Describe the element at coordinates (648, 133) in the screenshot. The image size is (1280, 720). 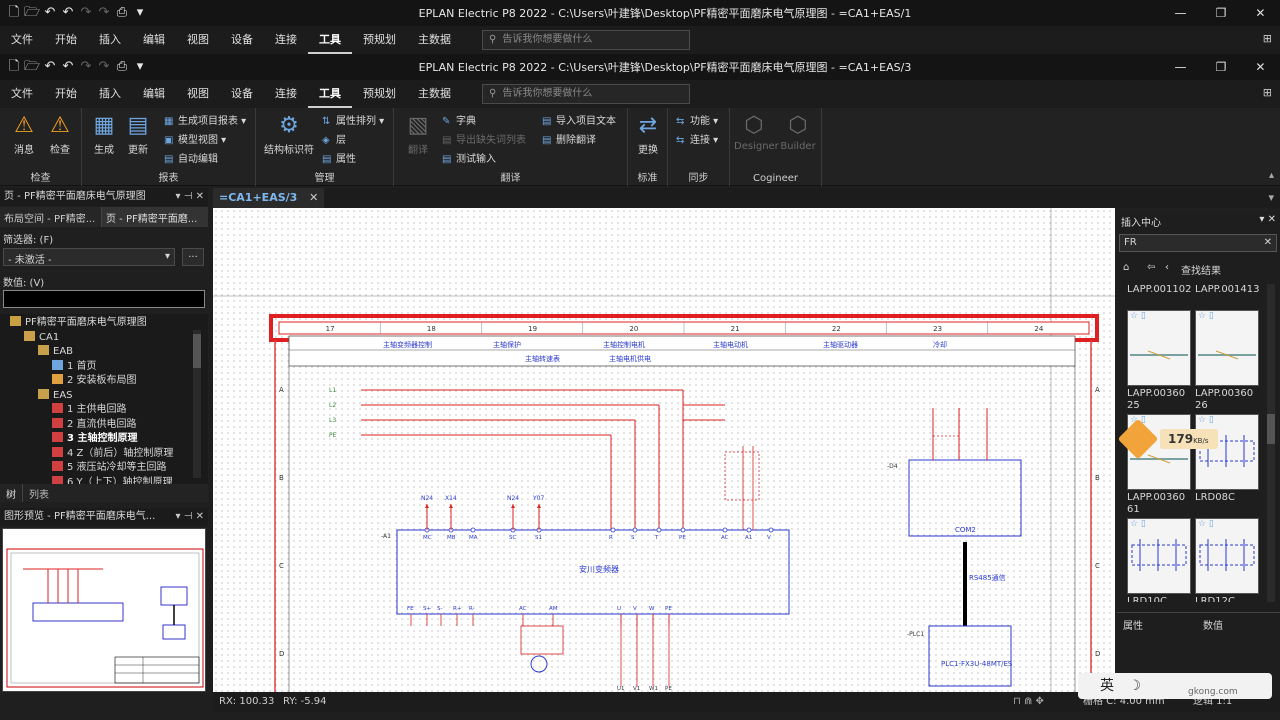
I see `replace-button: ⇄ 更换` at that location.